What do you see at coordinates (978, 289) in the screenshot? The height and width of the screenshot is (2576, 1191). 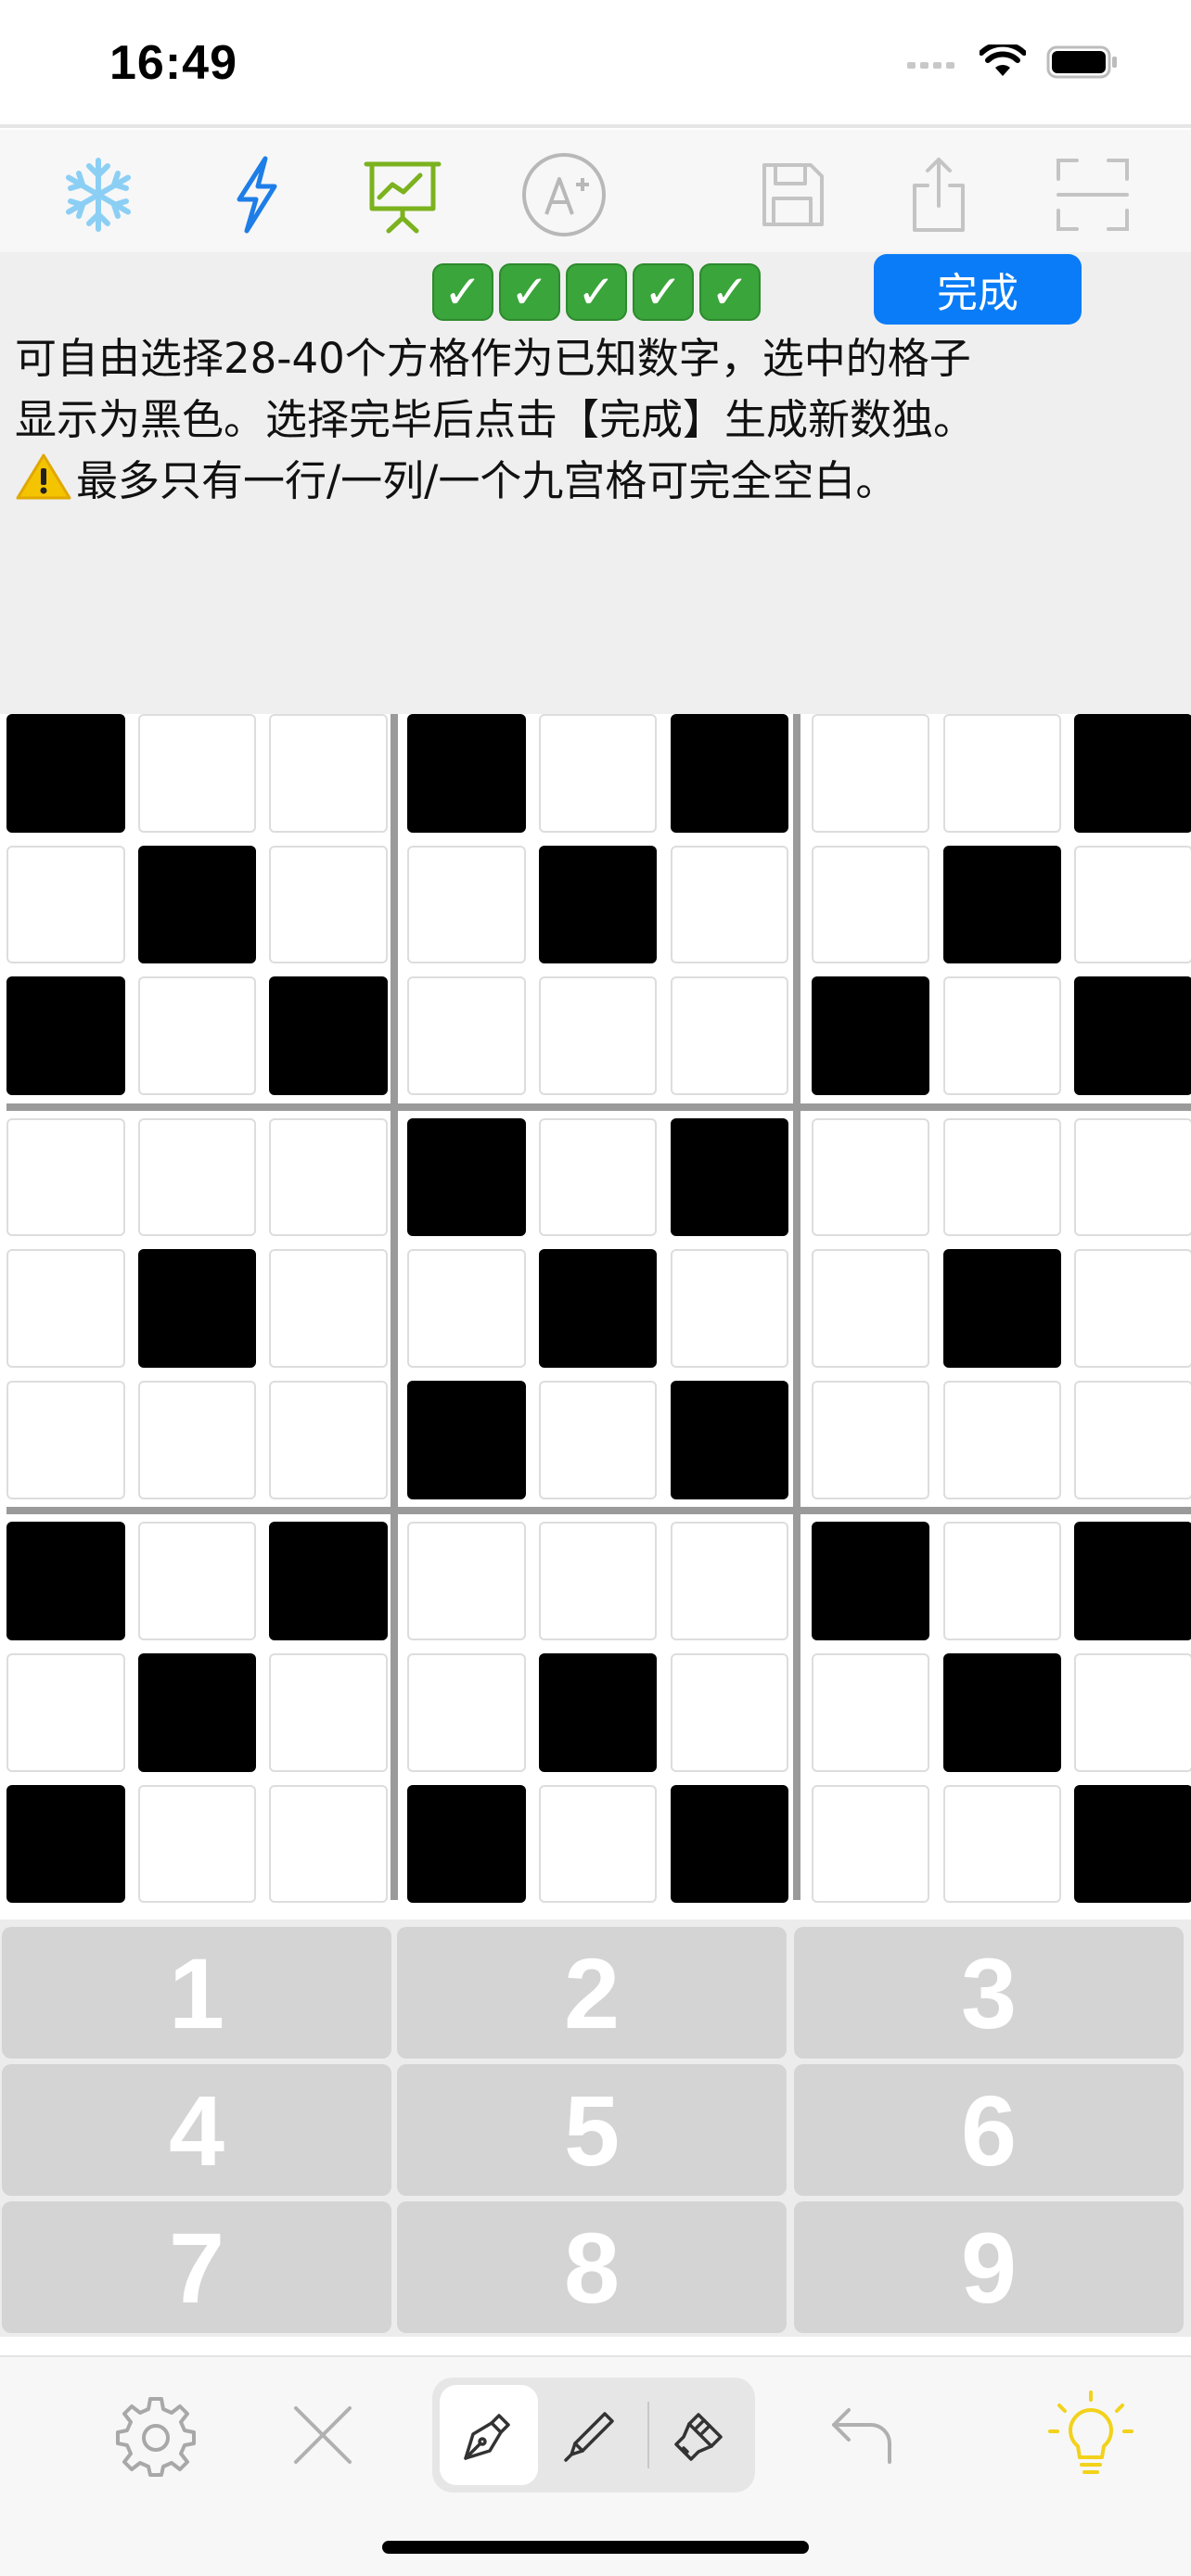 I see `done-button: 完成` at bounding box center [978, 289].